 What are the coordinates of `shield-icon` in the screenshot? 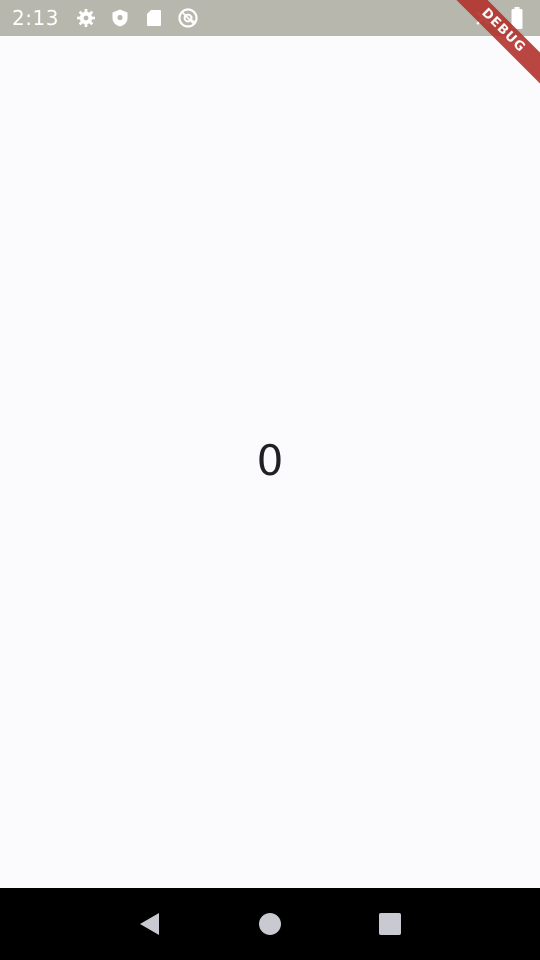 It's located at (120, 18).